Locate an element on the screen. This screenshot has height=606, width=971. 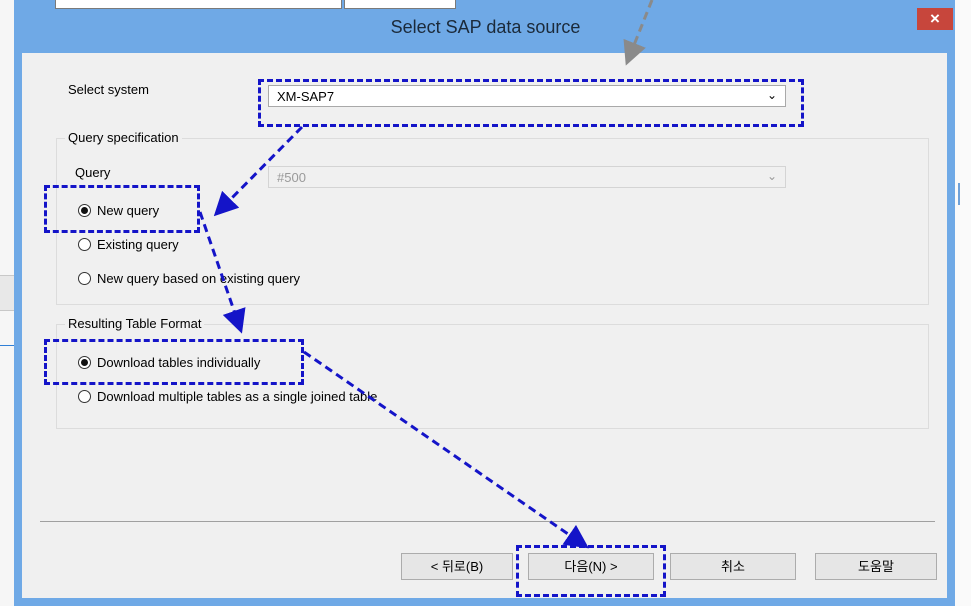
annotation-arrow-format-to-next is located at coordinates (446, 449).